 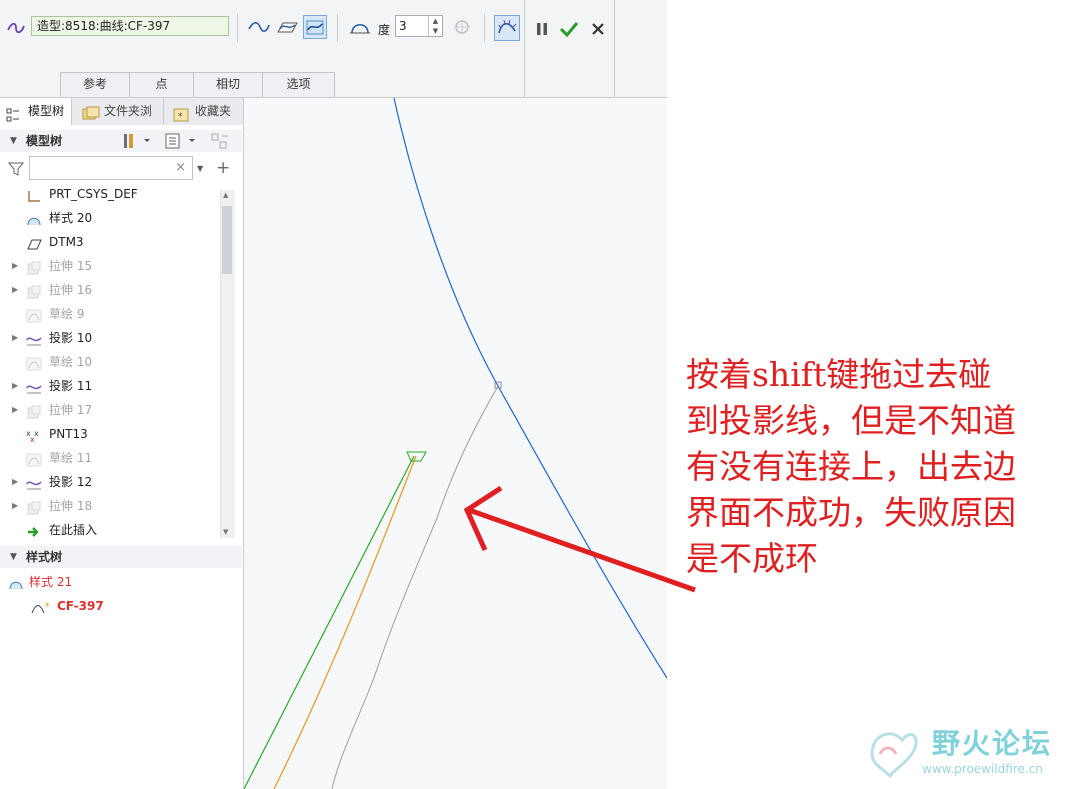 What do you see at coordinates (598, 29) in the screenshot?
I see `cancel-icon` at bounding box center [598, 29].